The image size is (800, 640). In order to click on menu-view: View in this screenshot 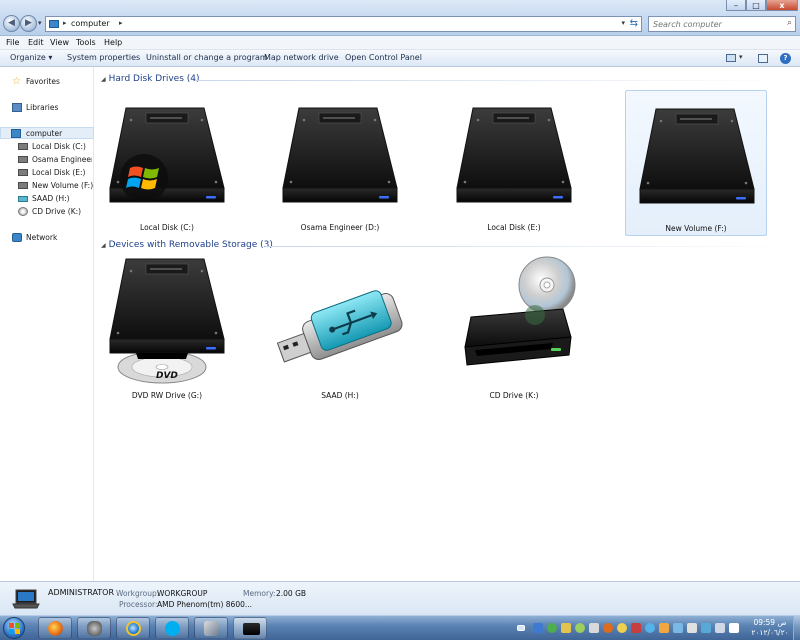, I will do `click(59, 42)`.